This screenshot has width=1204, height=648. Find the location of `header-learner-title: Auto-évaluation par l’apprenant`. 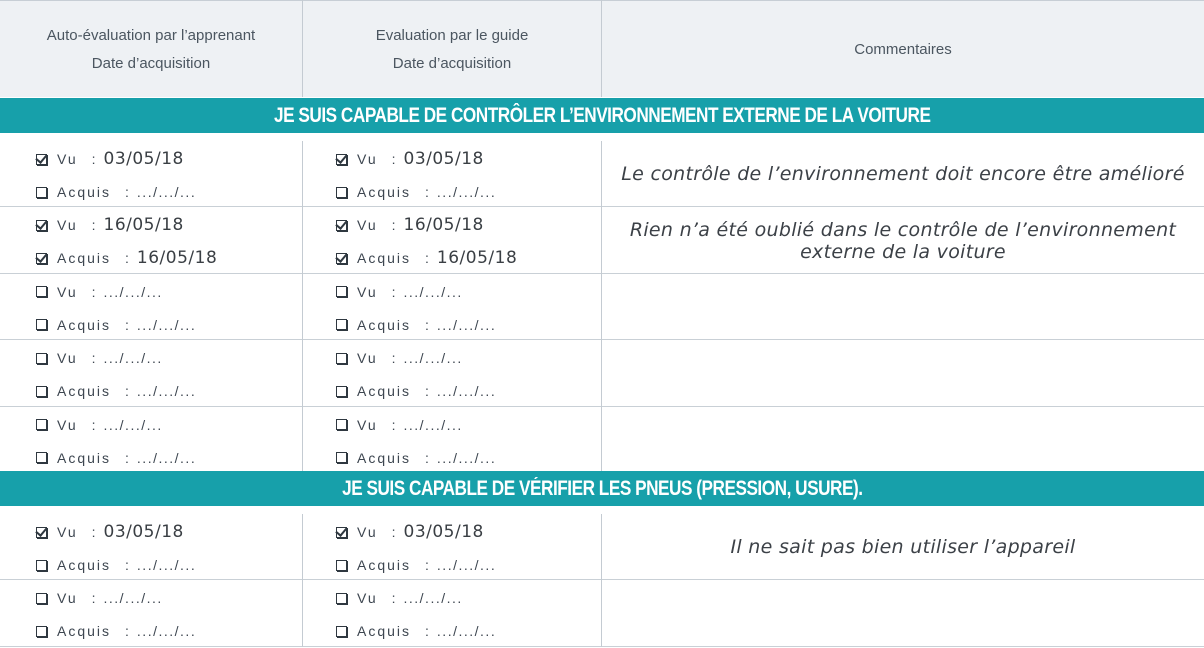

header-learner-title: Auto-évaluation par l’apprenant is located at coordinates (151, 35).